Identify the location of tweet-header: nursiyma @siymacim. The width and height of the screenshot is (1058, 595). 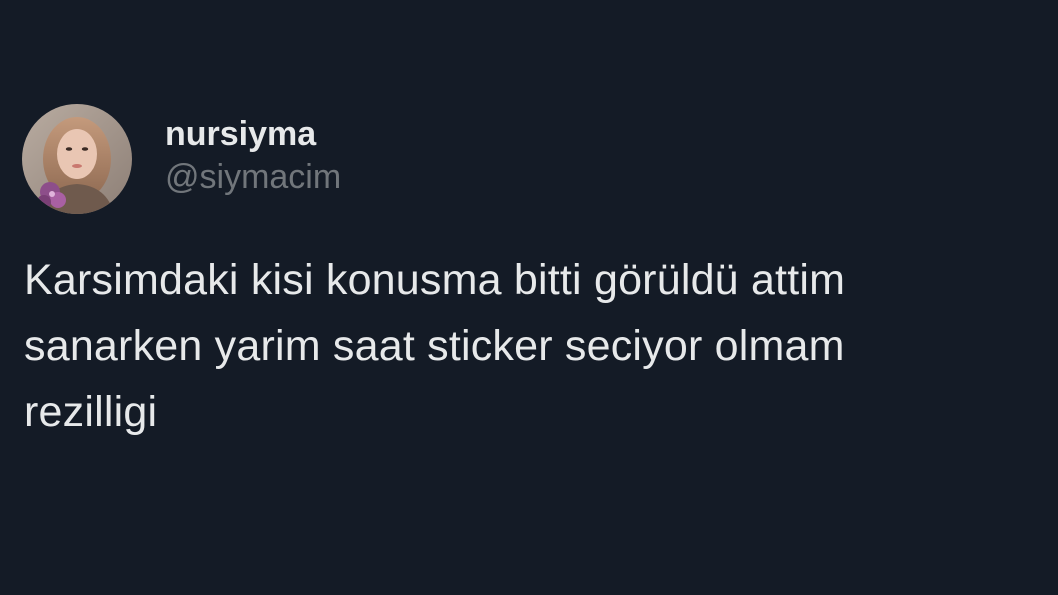
(181, 159).